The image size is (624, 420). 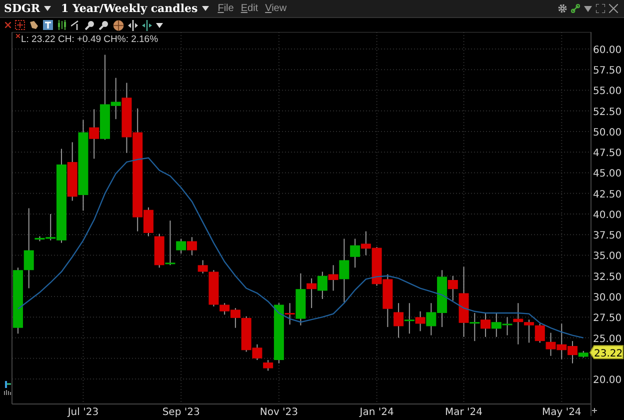 I want to click on plus-icon, so click(x=594, y=410).